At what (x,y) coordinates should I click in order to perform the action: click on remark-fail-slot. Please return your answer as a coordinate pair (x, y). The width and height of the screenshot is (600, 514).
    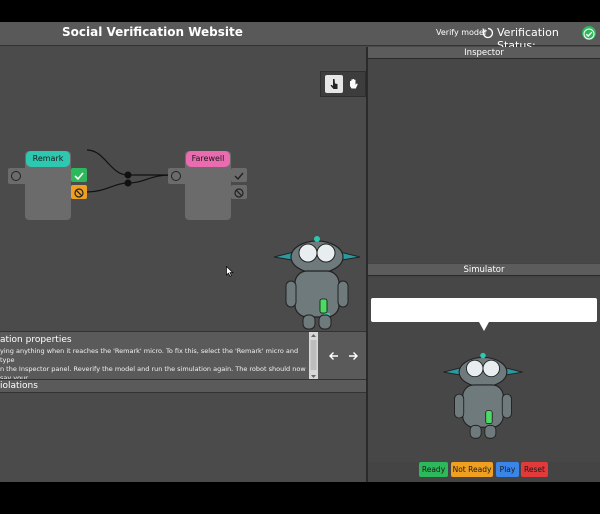
    Looking at the image, I should click on (79, 192).